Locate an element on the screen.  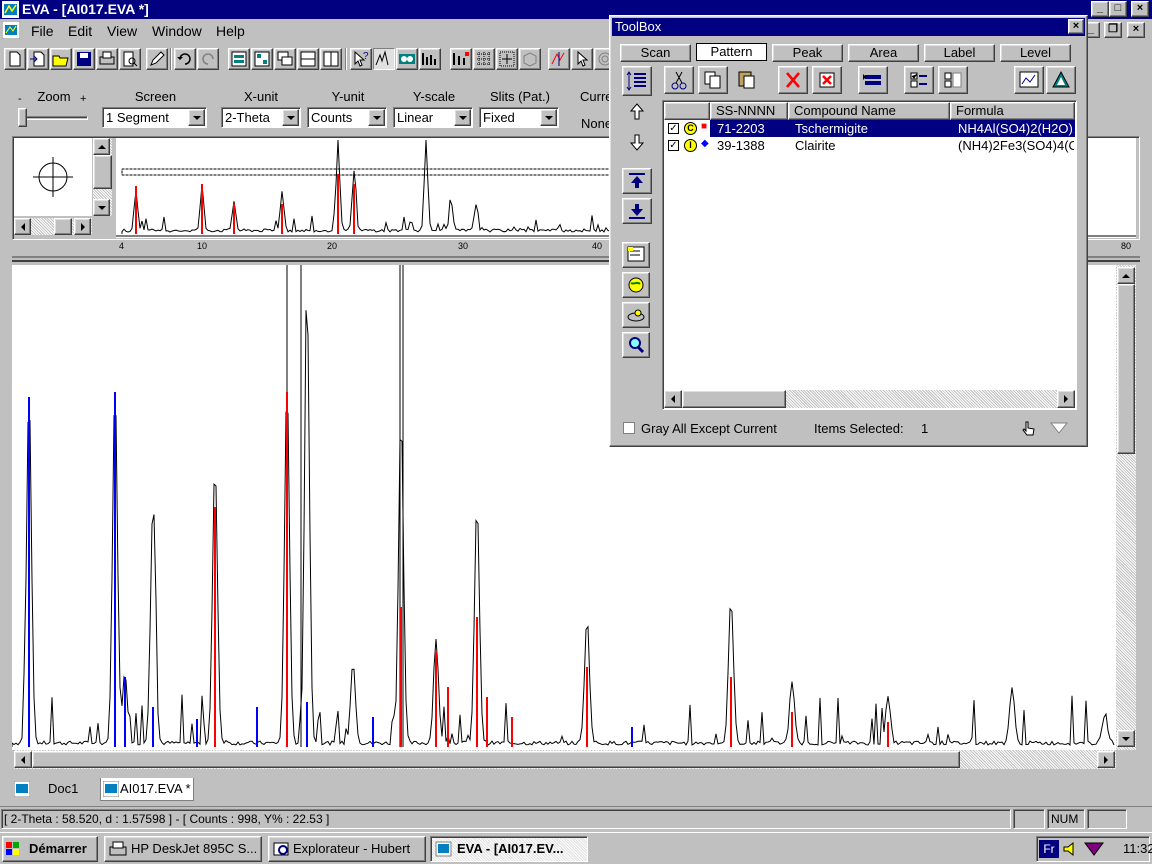
delete-all-icon is located at coordinates (827, 80).